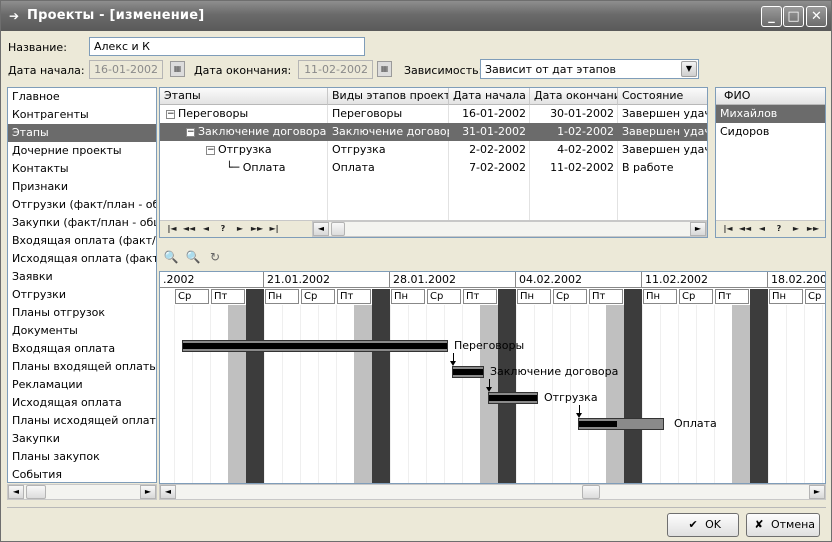 This screenshot has height=542, width=832. Describe the element at coordinates (82, 151) in the screenshot. I see `section-item: Дочерние проекты` at that location.